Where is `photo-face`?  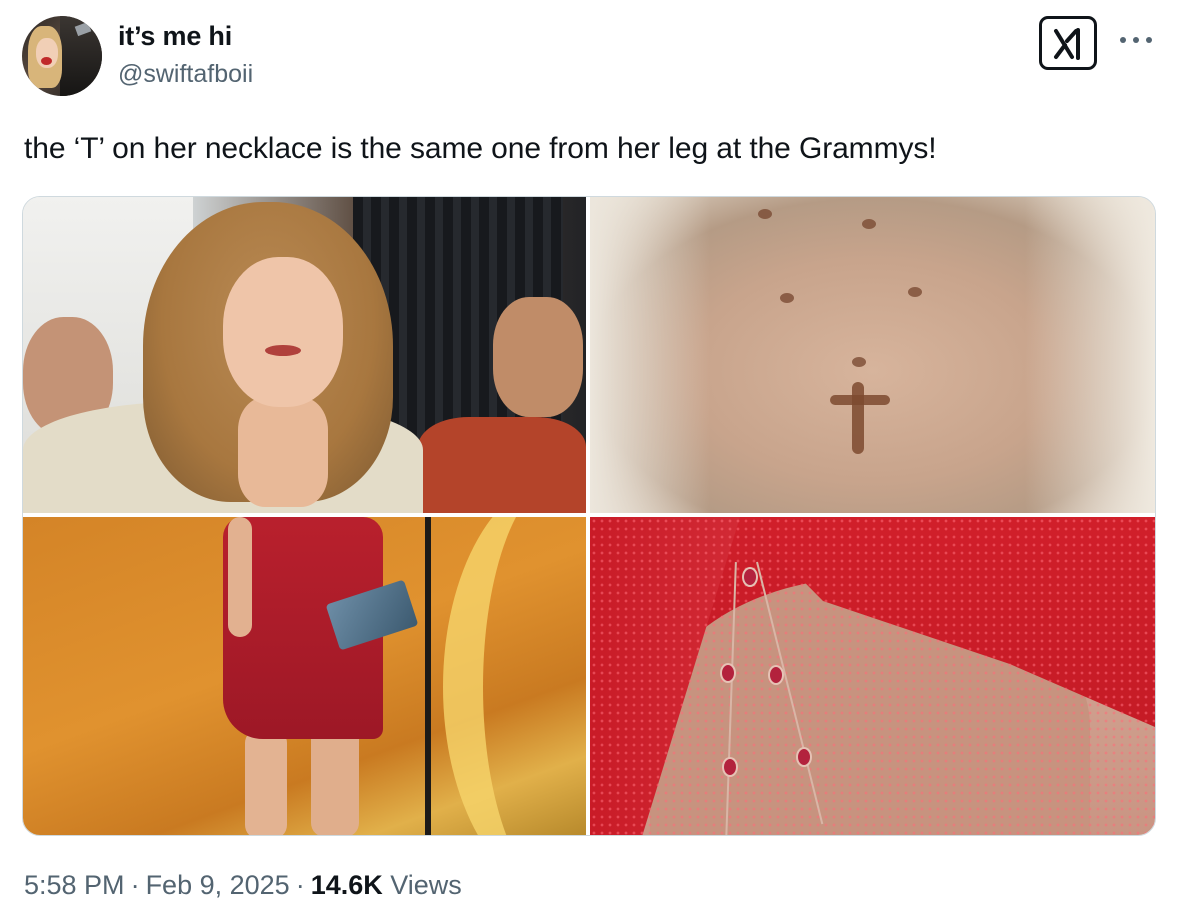 photo-face is located at coordinates (283, 332).